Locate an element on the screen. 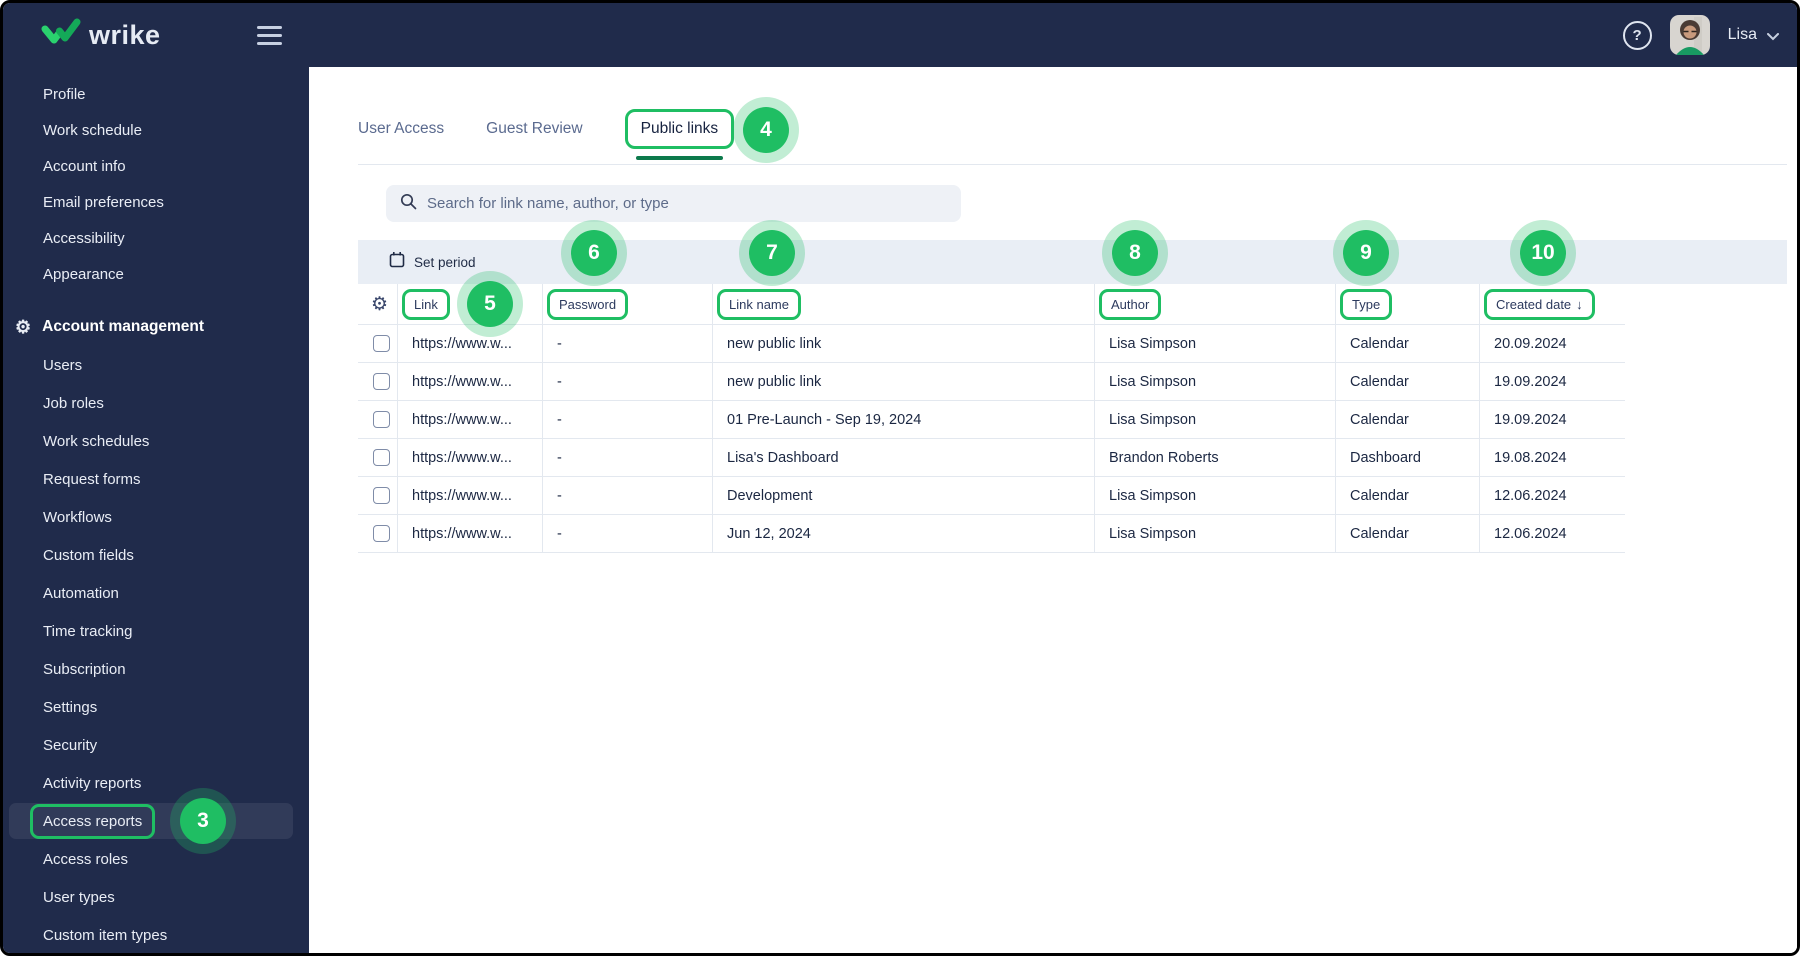 The height and width of the screenshot is (956, 1800). cell-link-name: Development is located at coordinates (904, 495).